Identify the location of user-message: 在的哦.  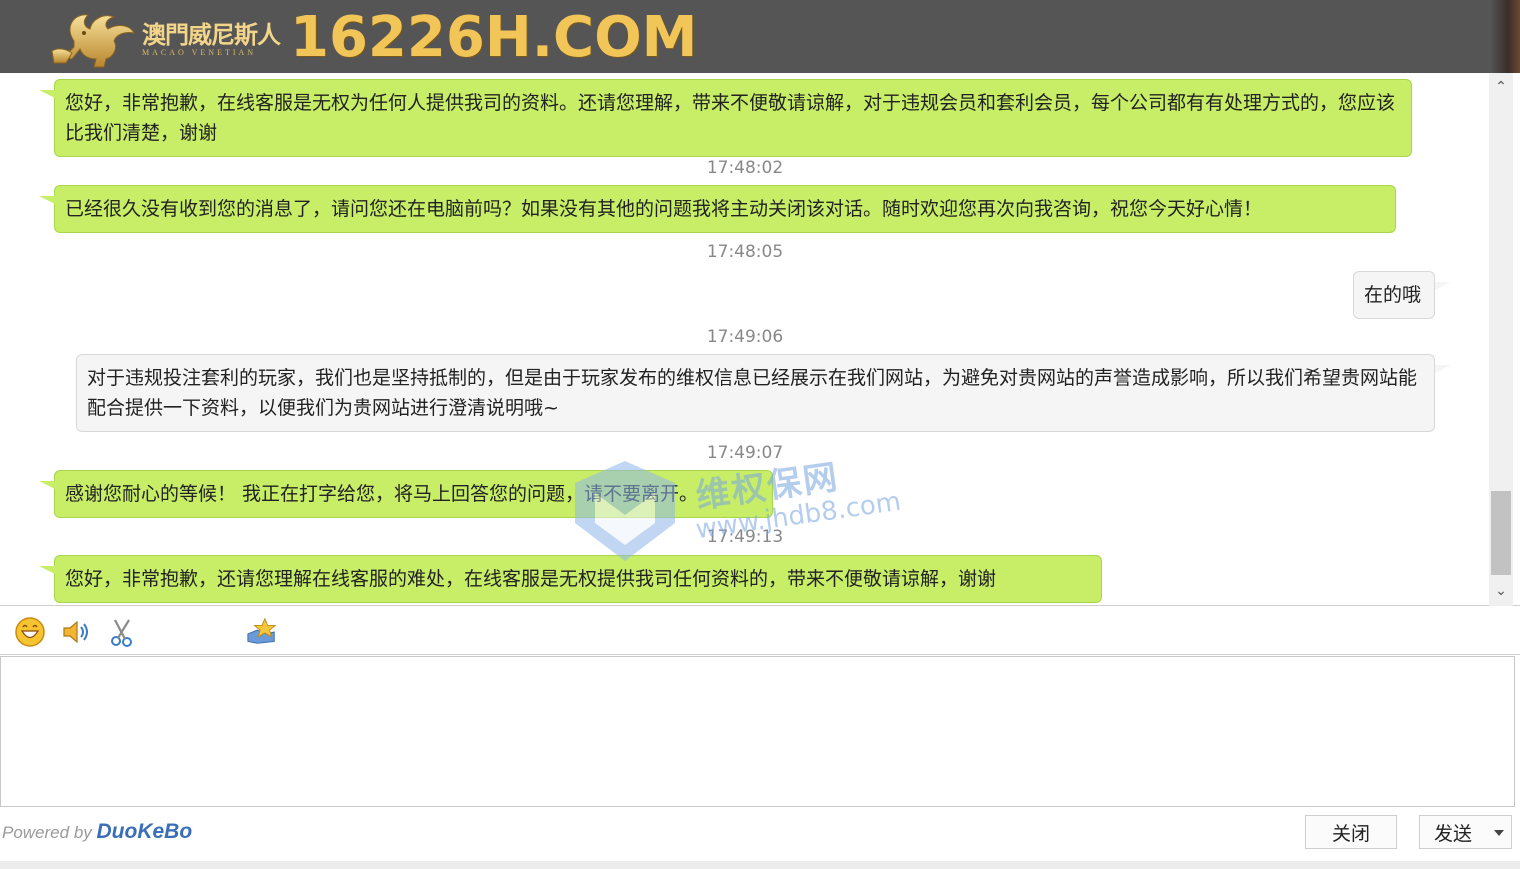
(1402, 295).